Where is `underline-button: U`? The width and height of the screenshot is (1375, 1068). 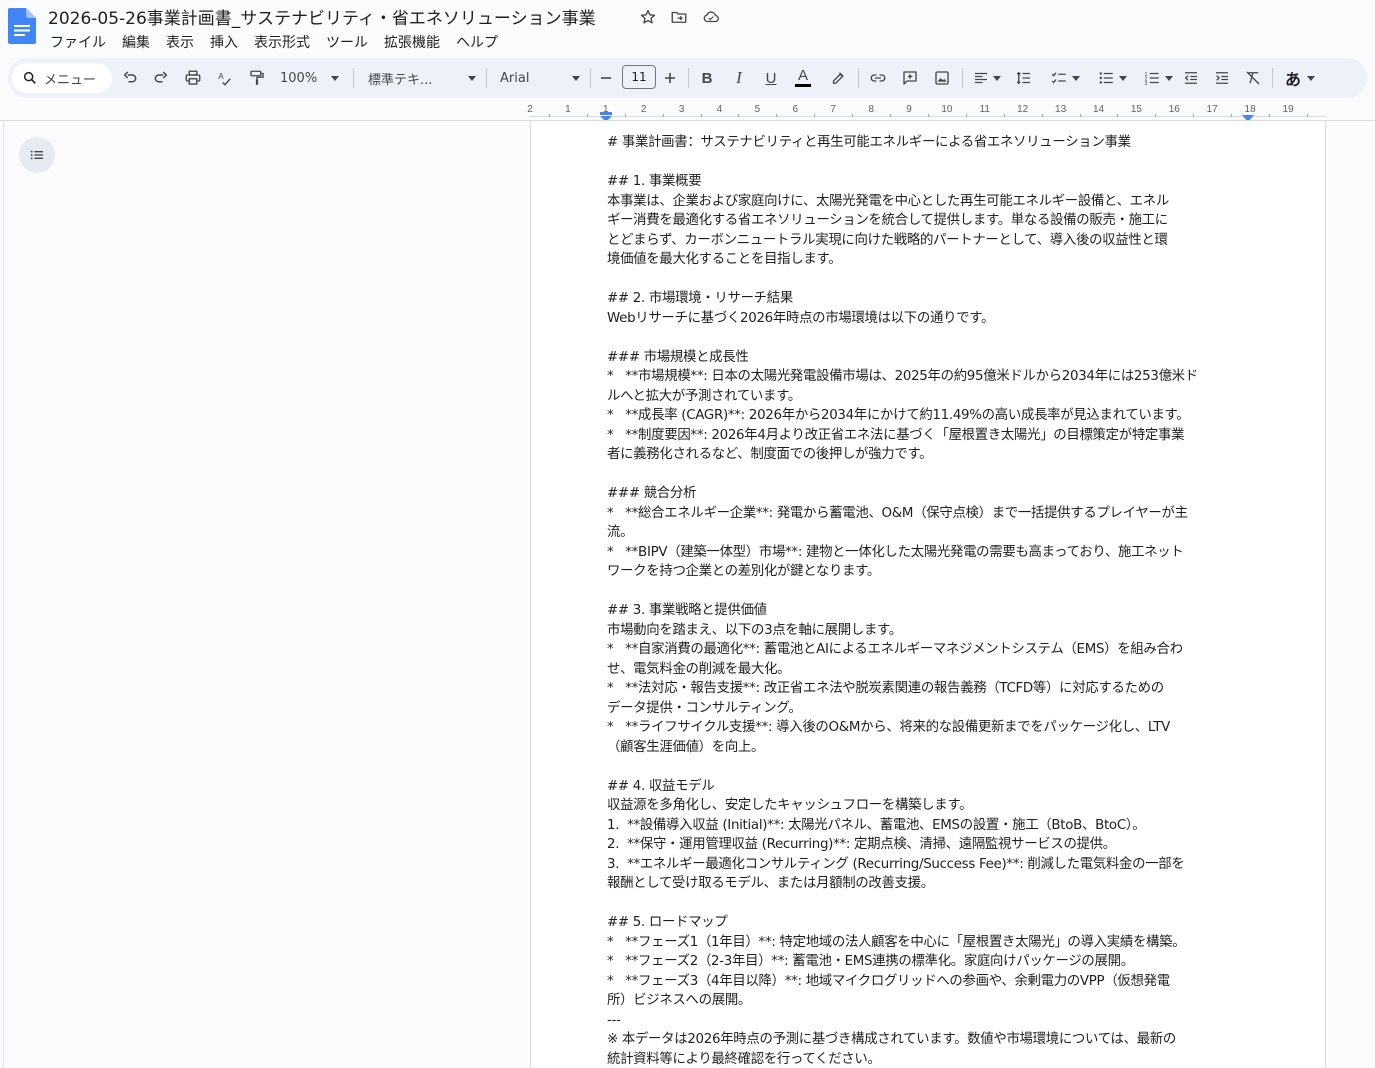
underline-button: U is located at coordinates (771, 78).